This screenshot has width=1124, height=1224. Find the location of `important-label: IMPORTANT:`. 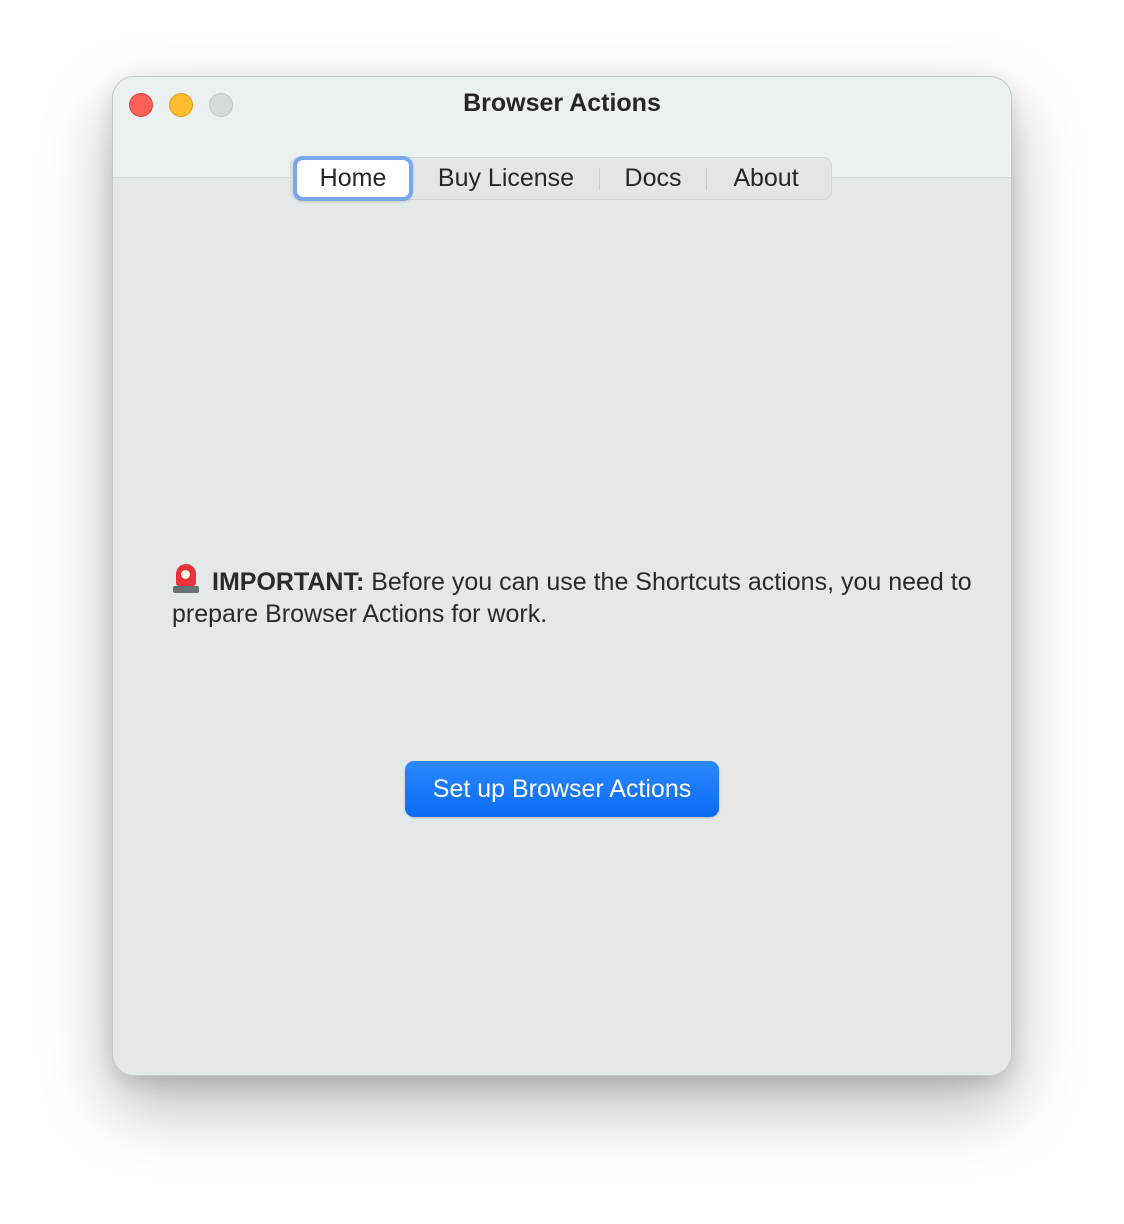

important-label: IMPORTANT: is located at coordinates (288, 582).